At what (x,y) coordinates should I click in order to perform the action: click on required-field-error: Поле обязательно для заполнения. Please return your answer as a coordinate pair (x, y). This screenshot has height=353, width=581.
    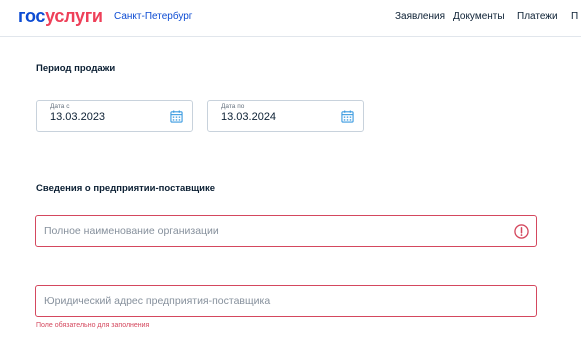
    Looking at the image, I should click on (93, 325).